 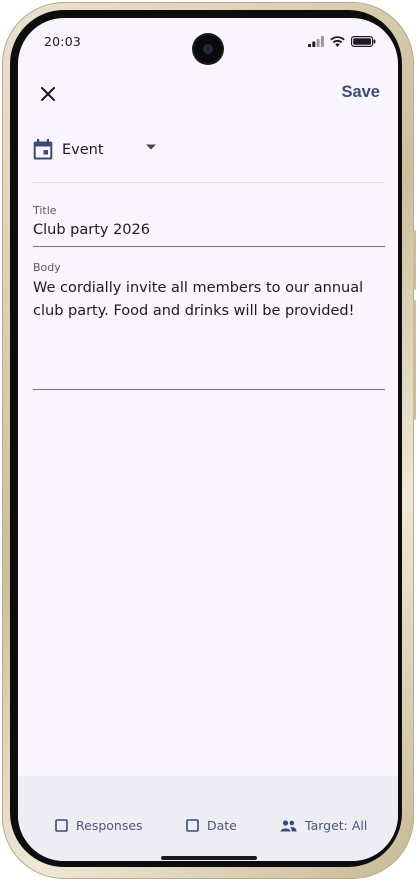 I want to click on responses-label: Responses, so click(x=109, y=825).